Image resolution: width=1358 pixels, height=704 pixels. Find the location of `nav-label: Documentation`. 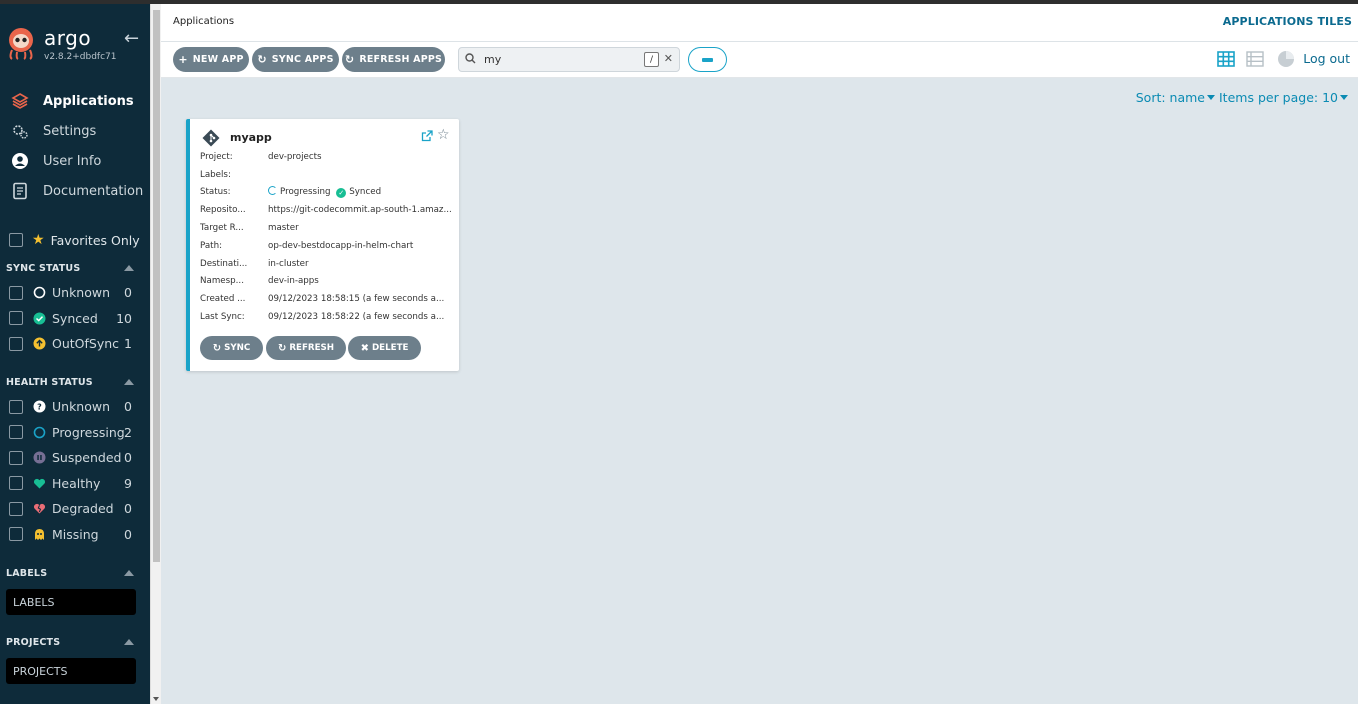

nav-label: Documentation is located at coordinates (93, 191).